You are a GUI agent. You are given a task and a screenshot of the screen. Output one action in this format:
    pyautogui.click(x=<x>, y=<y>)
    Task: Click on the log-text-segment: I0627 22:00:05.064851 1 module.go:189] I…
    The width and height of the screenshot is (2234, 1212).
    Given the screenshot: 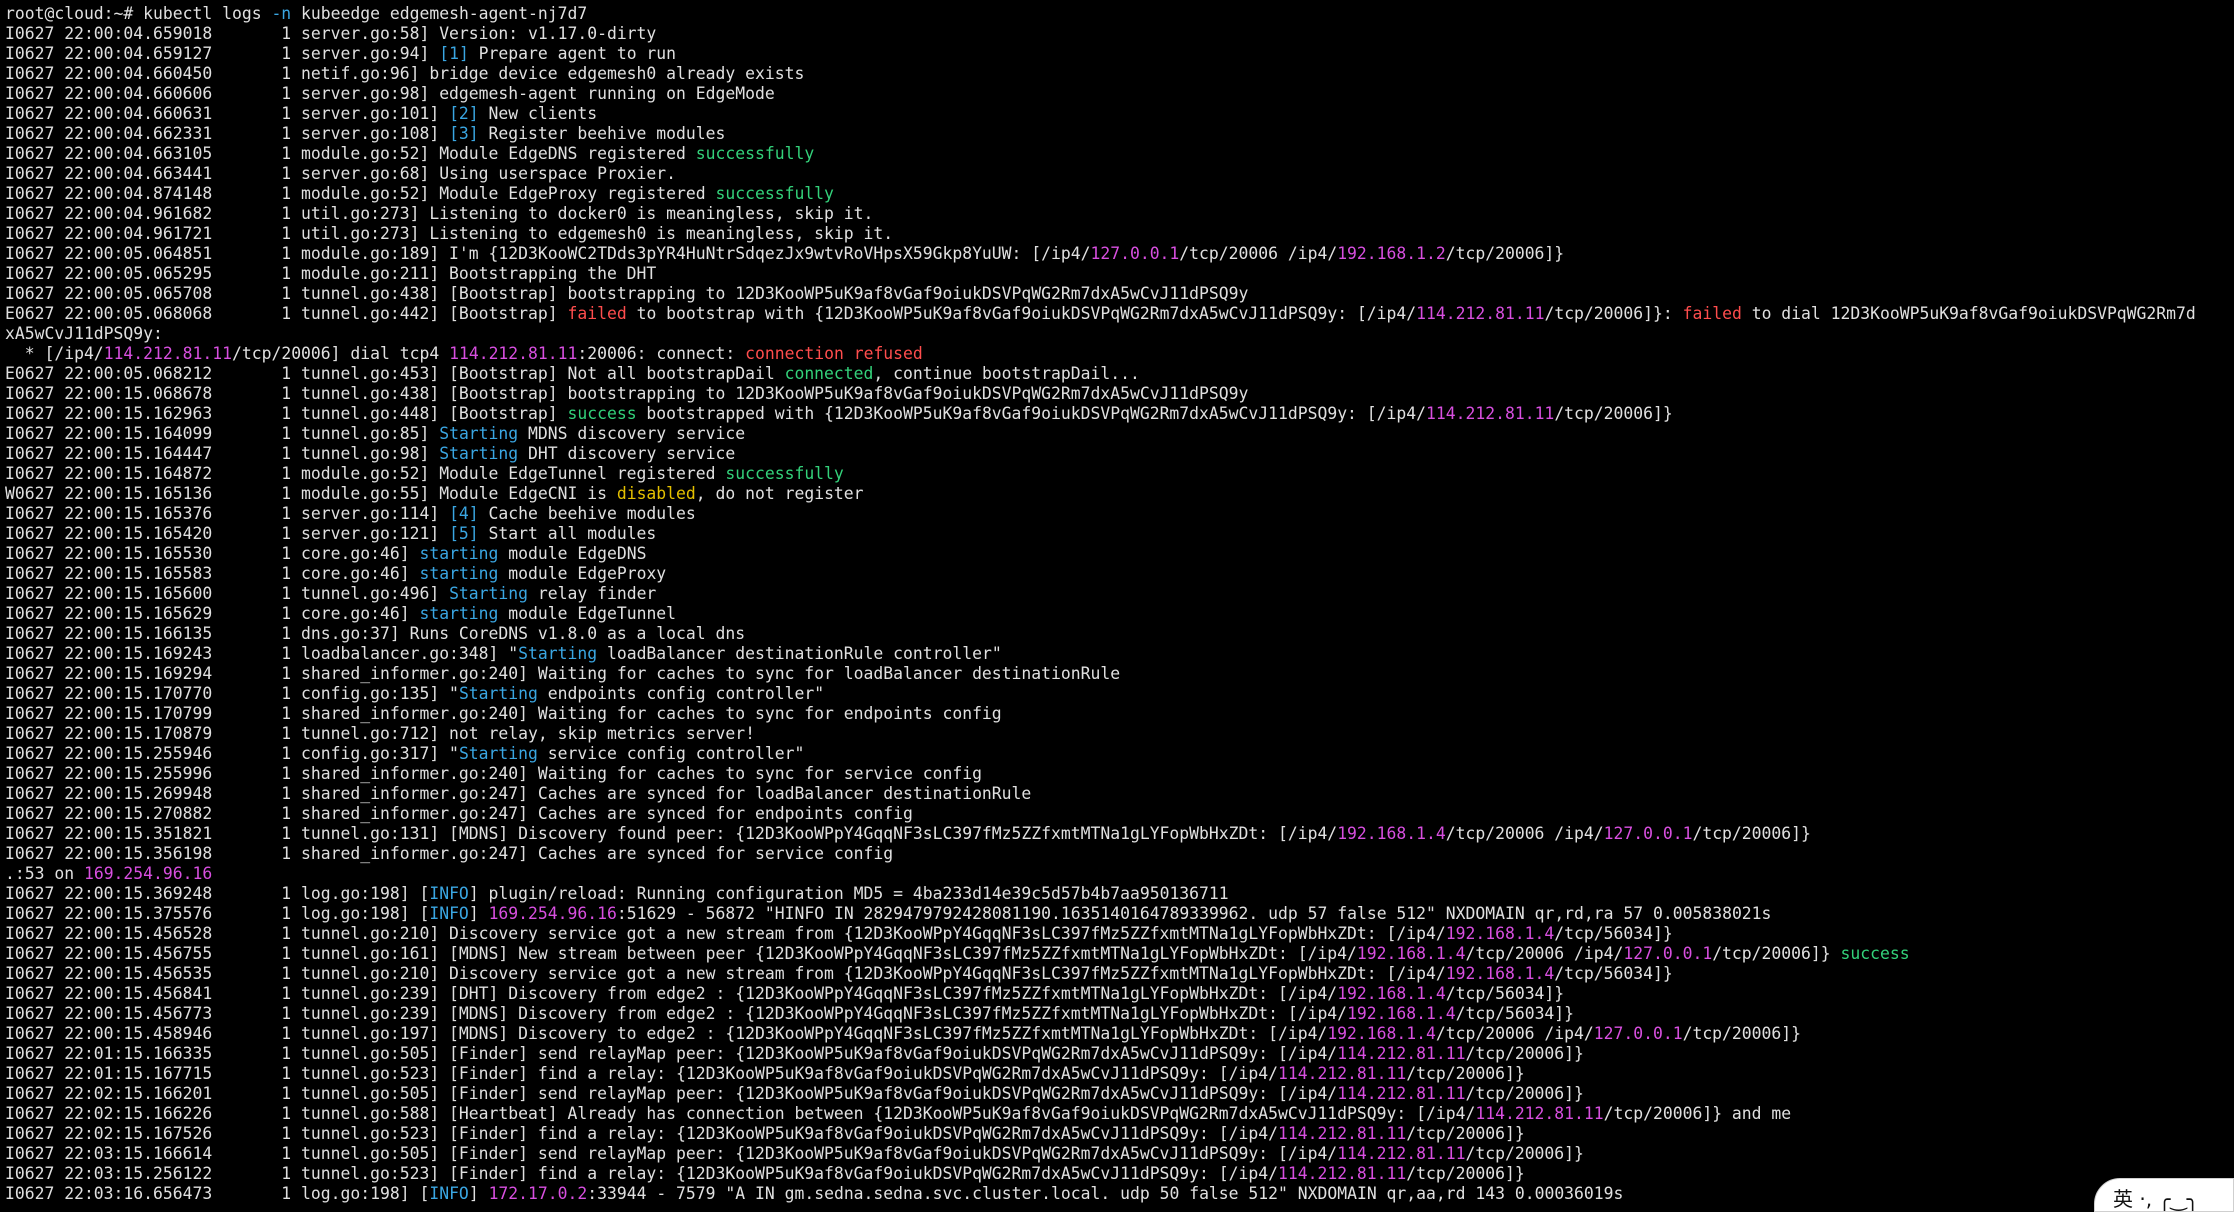 What is the action you would take?
    pyautogui.click(x=548, y=253)
    